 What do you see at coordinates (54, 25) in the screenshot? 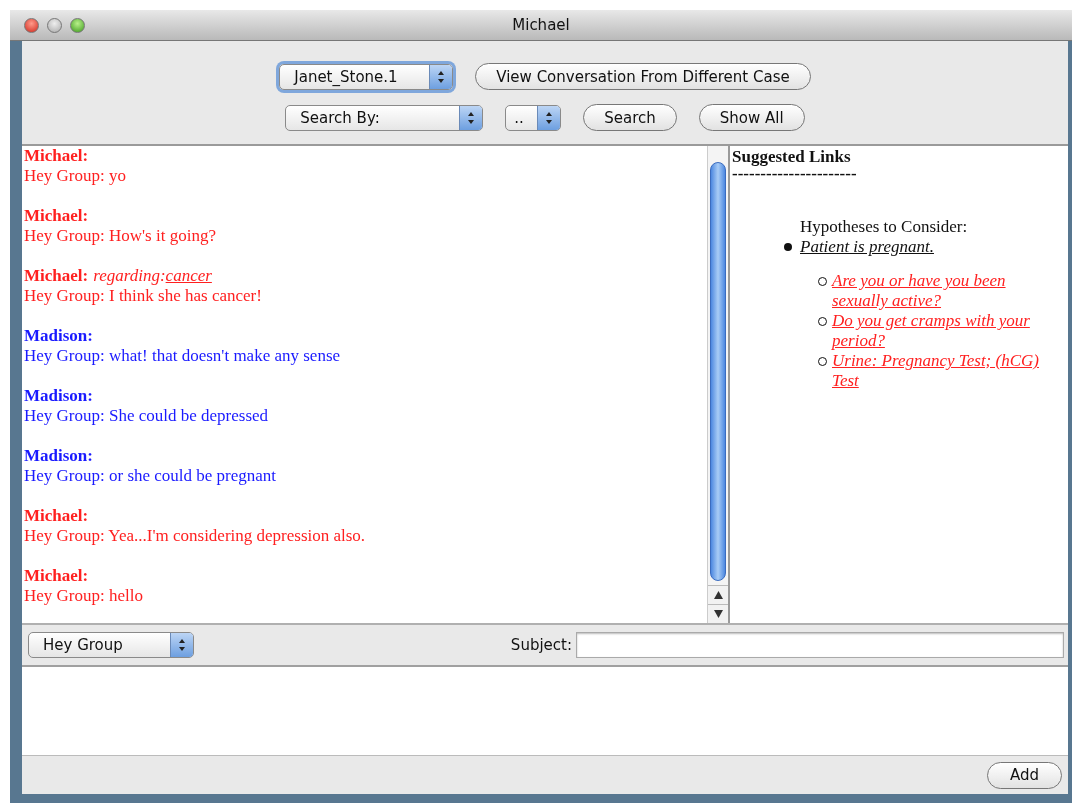
I see `minimize-button` at bounding box center [54, 25].